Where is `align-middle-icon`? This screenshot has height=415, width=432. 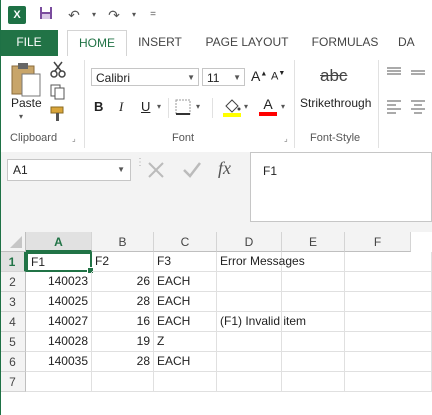
align-middle-icon is located at coordinates (418, 73).